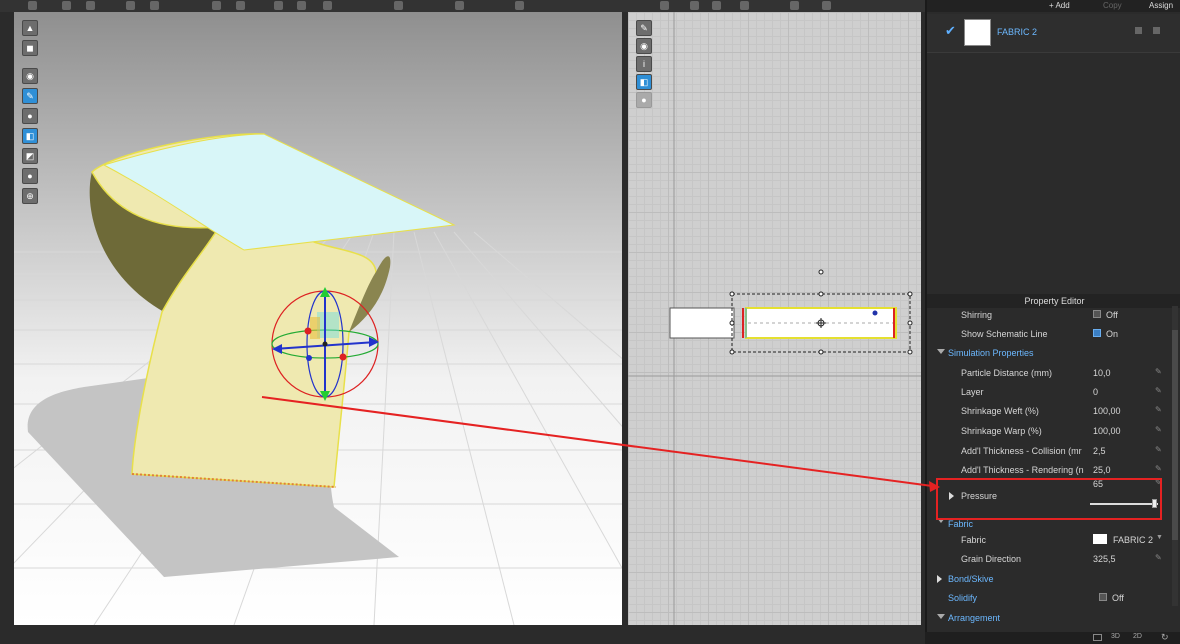 The height and width of the screenshot is (644, 1180). I want to click on view-2d-button: 2D, so click(1137, 636).